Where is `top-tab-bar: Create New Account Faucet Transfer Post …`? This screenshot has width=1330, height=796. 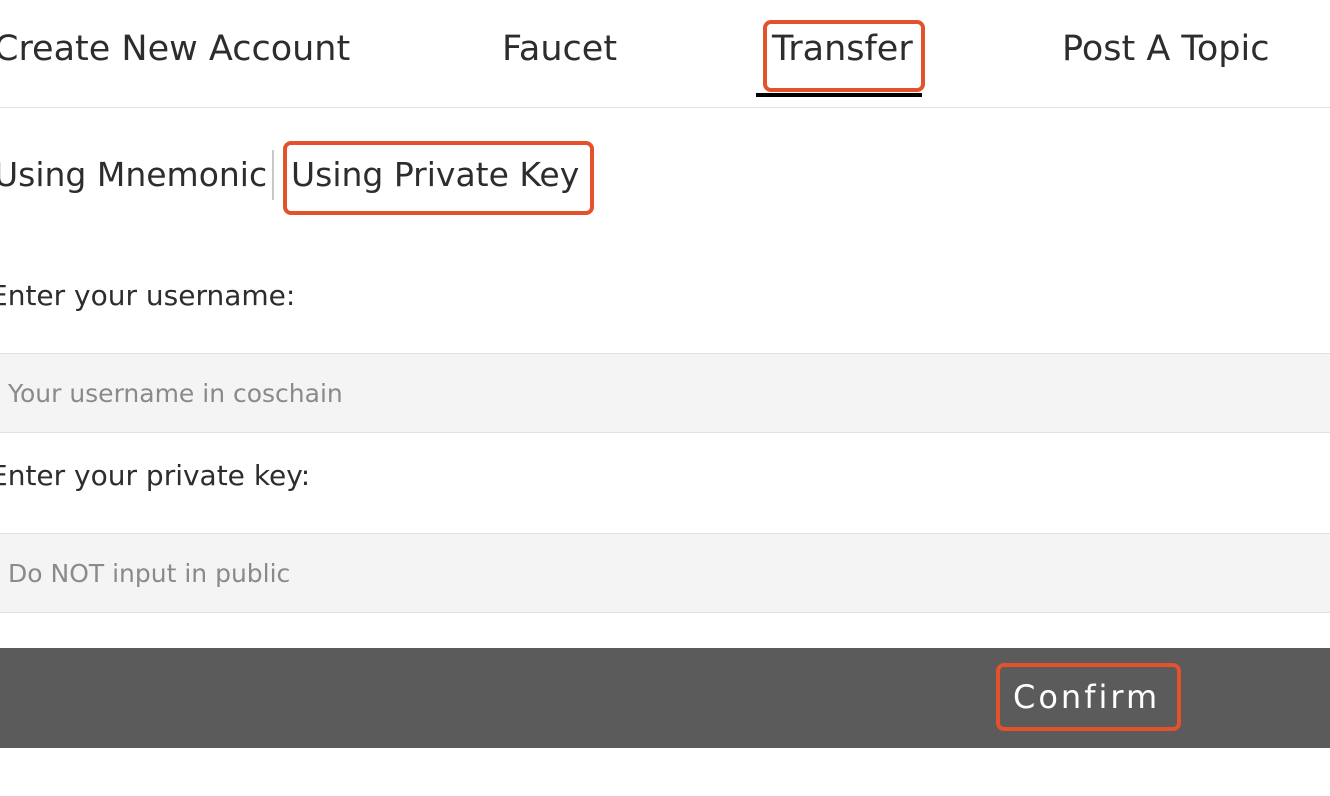
top-tab-bar: Create New Account Faucet Transfer Post … is located at coordinates (665, 54).